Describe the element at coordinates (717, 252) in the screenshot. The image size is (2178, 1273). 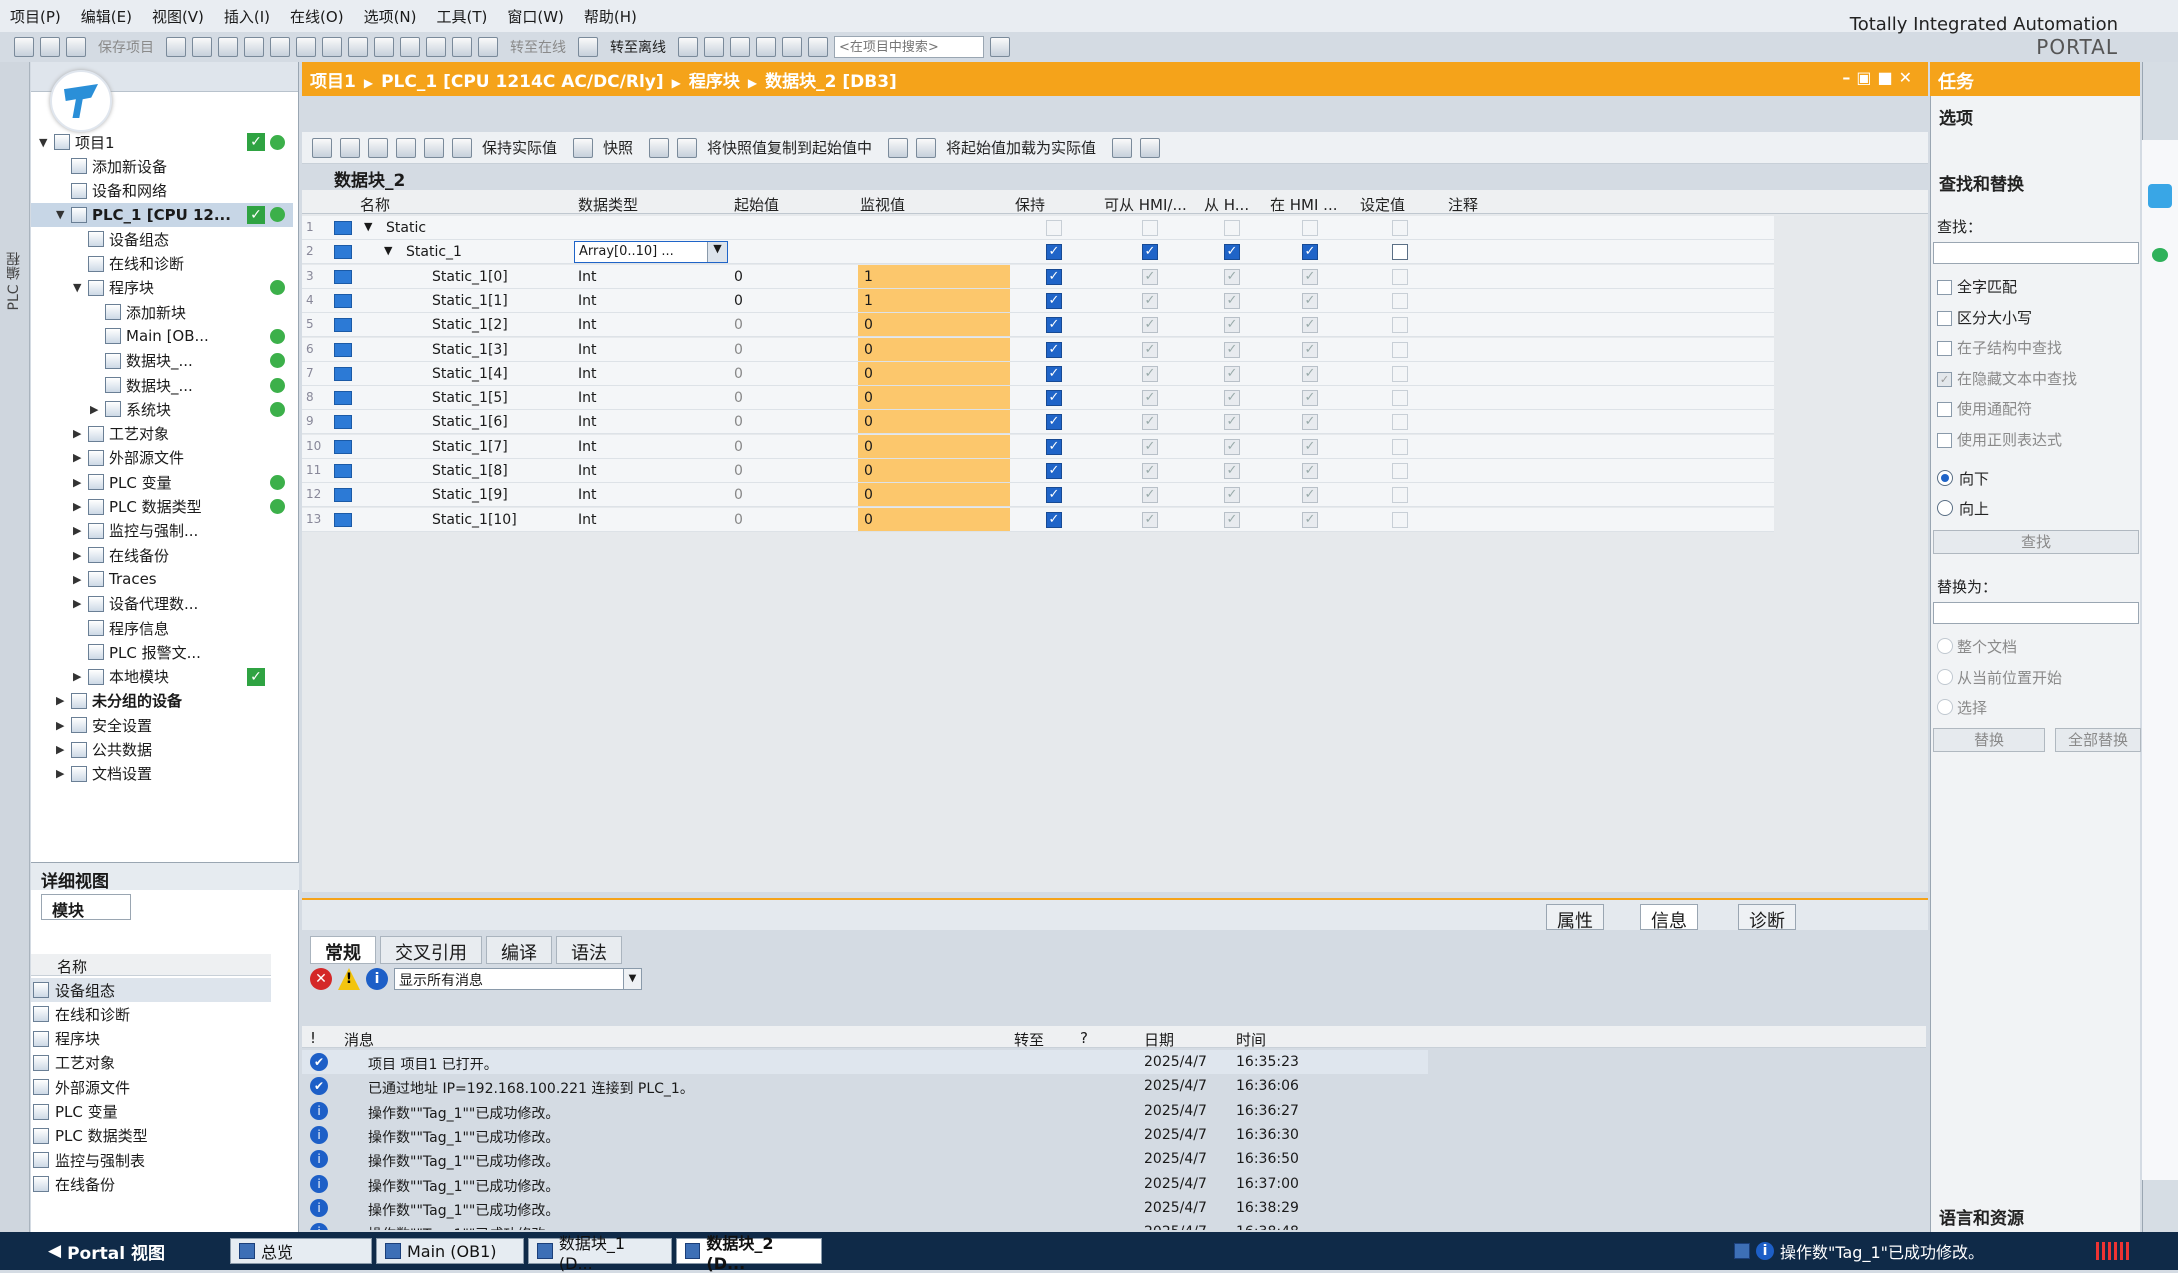
I see `chevron-down-icon: ▼` at that location.